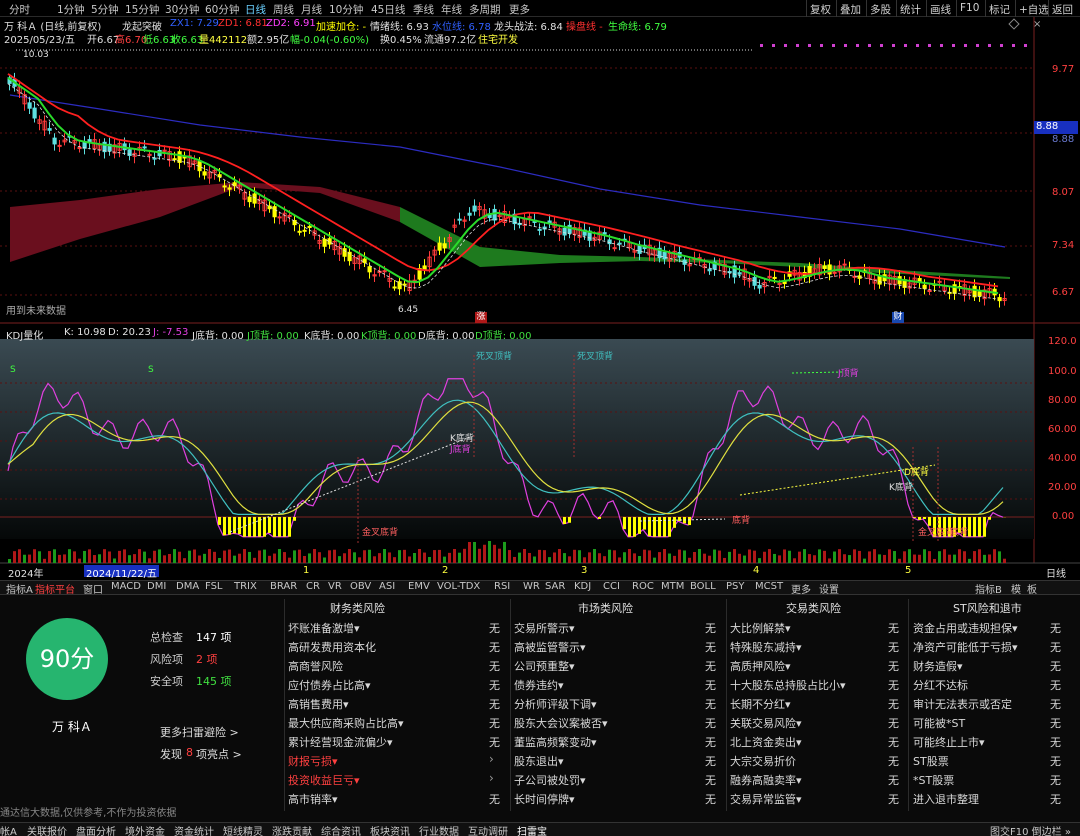 This screenshot has height=836, width=1080. What do you see at coordinates (555, 586) in the screenshot?
I see `indicator-tab-17: SAR` at bounding box center [555, 586].